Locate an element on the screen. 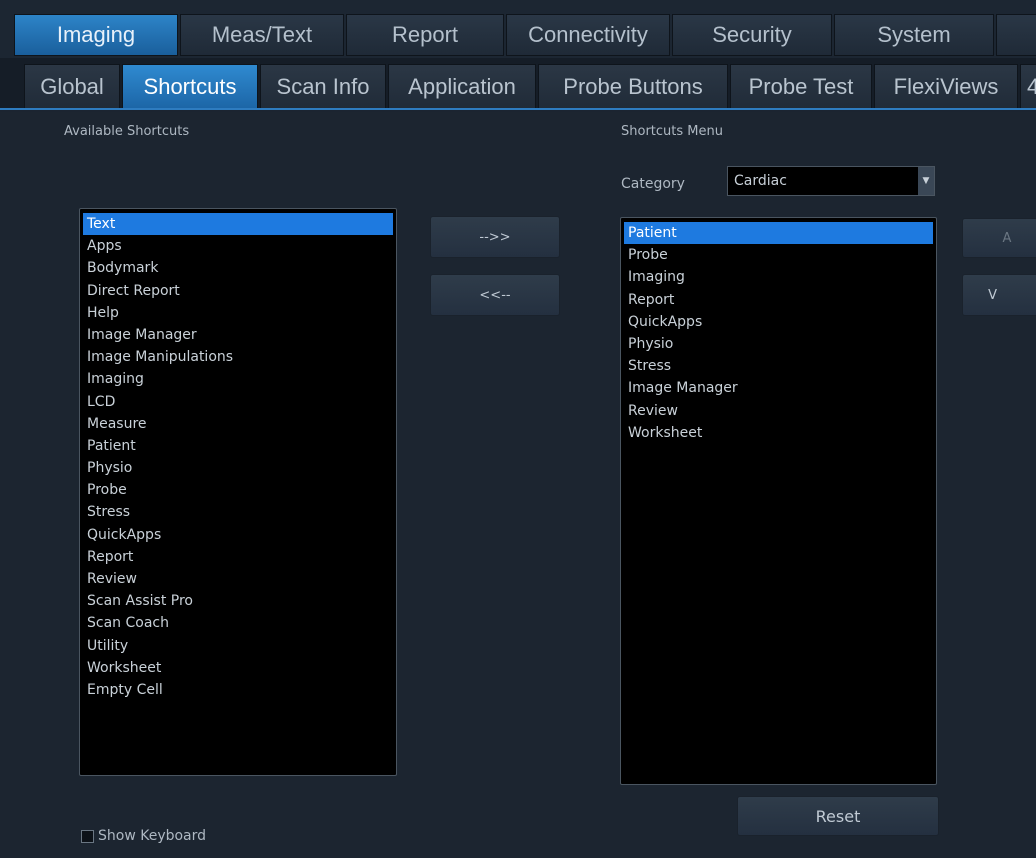  available-shortcut-item: Imaging is located at coordinates (238, 379).